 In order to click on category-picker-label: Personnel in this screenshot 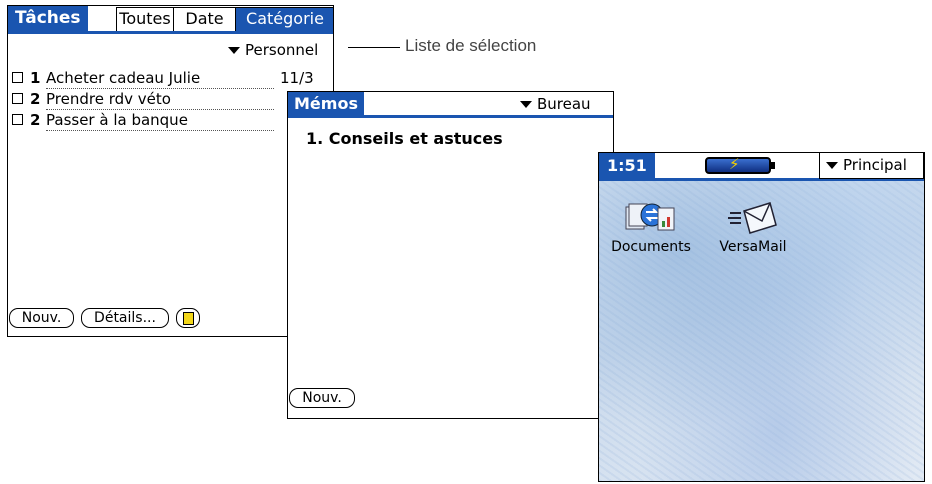, I will do `click(282, 50)`.